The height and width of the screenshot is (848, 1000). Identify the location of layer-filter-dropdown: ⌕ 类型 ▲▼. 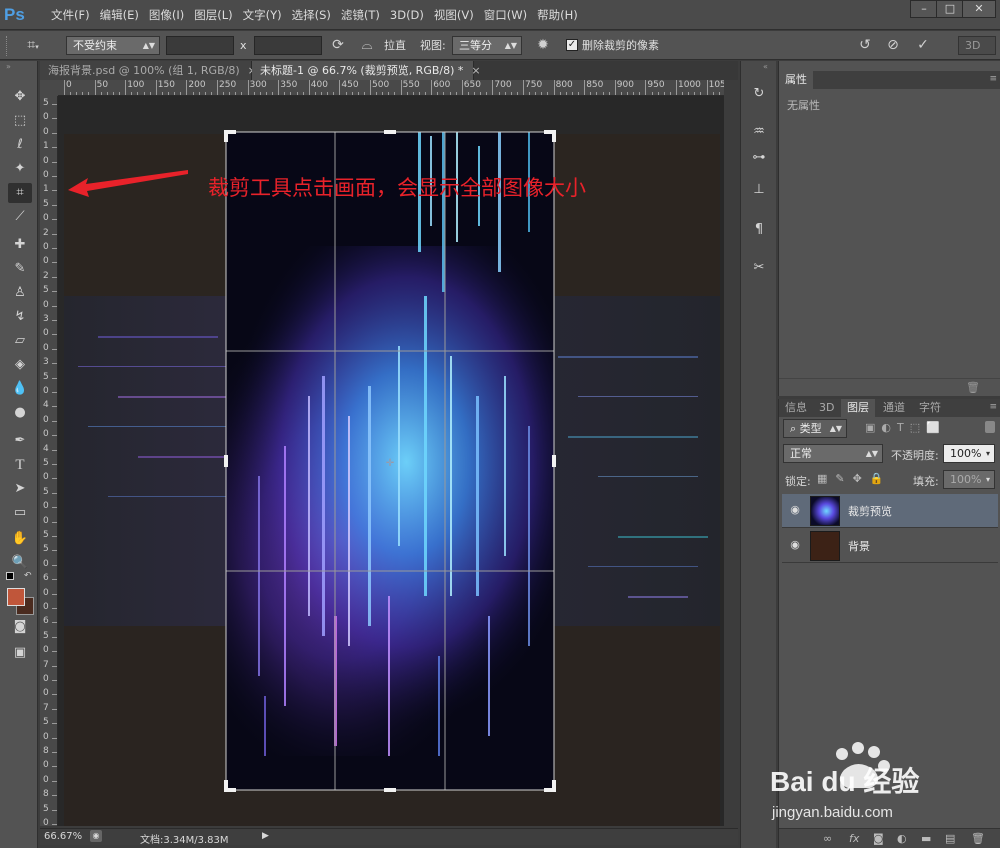
(815, 428).